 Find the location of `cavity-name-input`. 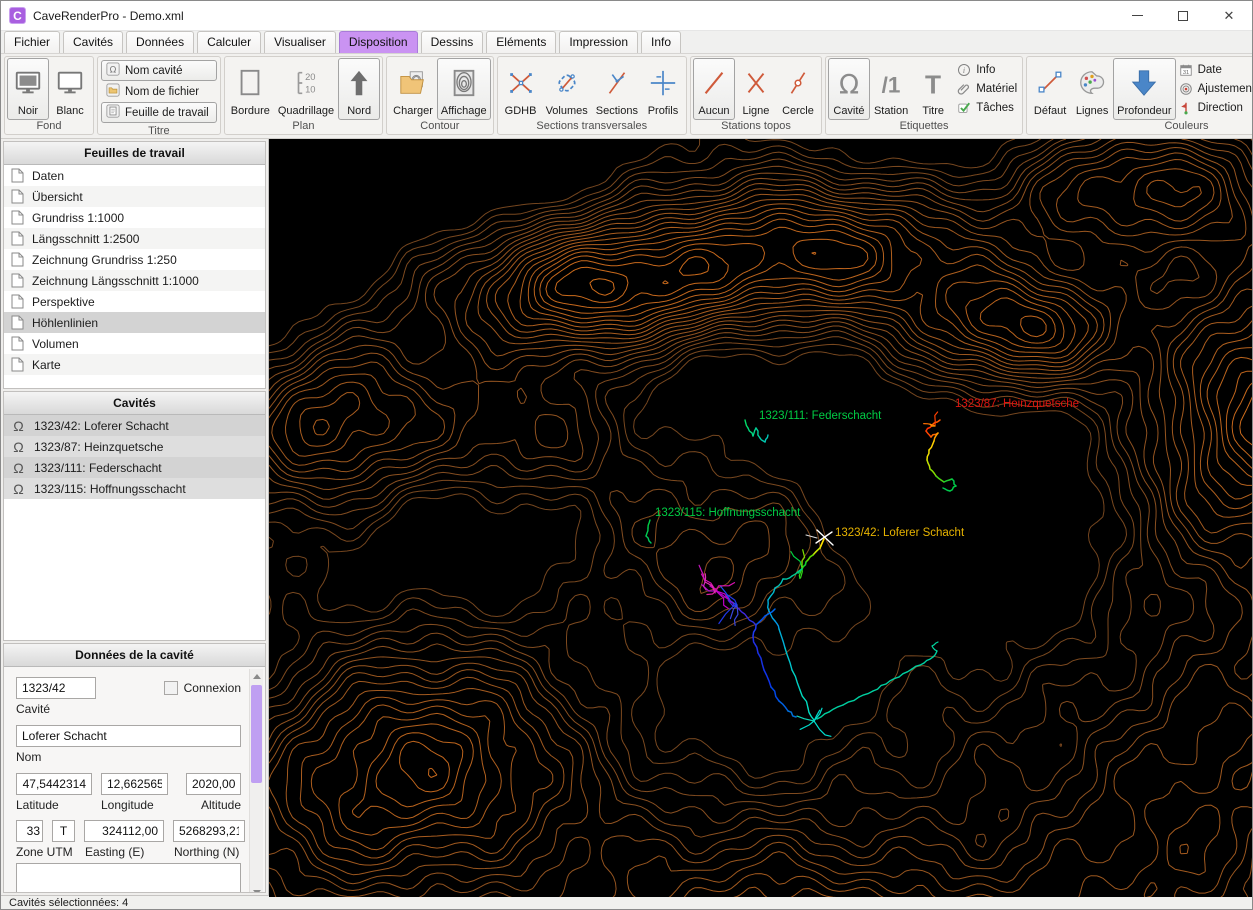

cavity-name-input is located at coordinates (128, 736).